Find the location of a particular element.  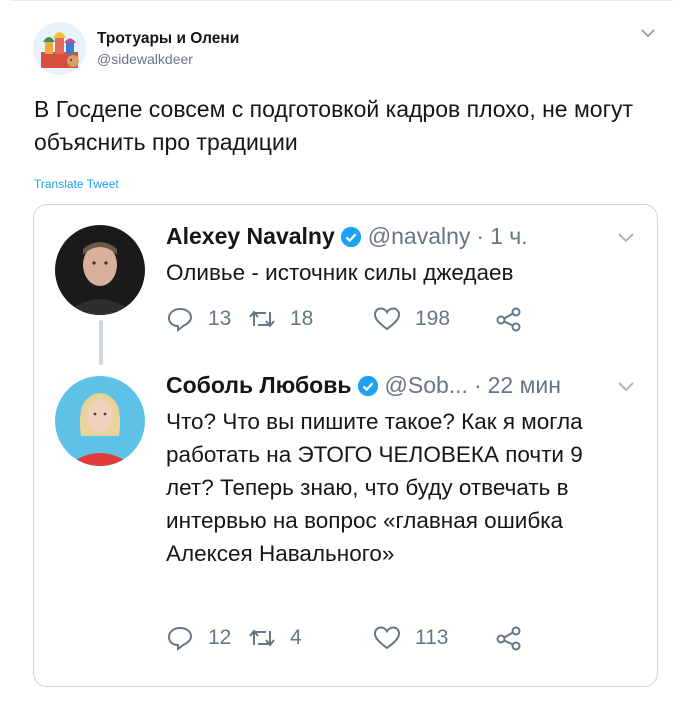

quoted-tweet-text: Оливье - источник силы джедаев is located at coordinates (340, 272).